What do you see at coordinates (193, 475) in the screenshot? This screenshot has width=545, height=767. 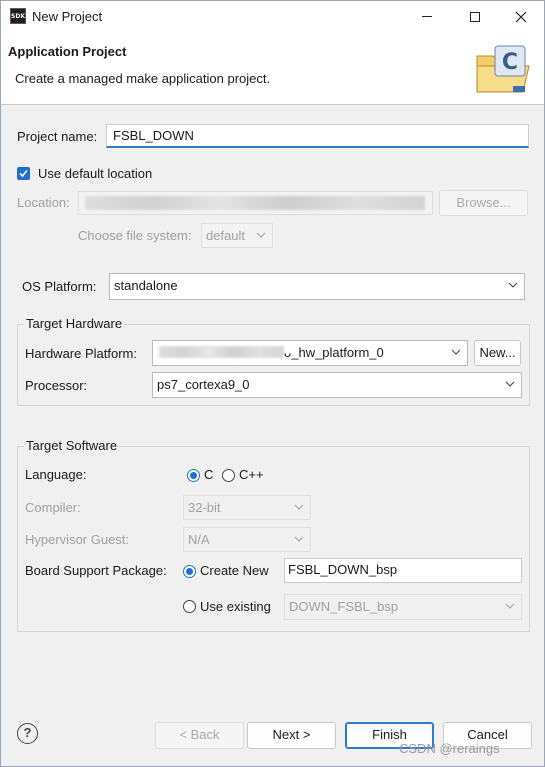 I see `language-c-radio` at bounding box center [193, 475].